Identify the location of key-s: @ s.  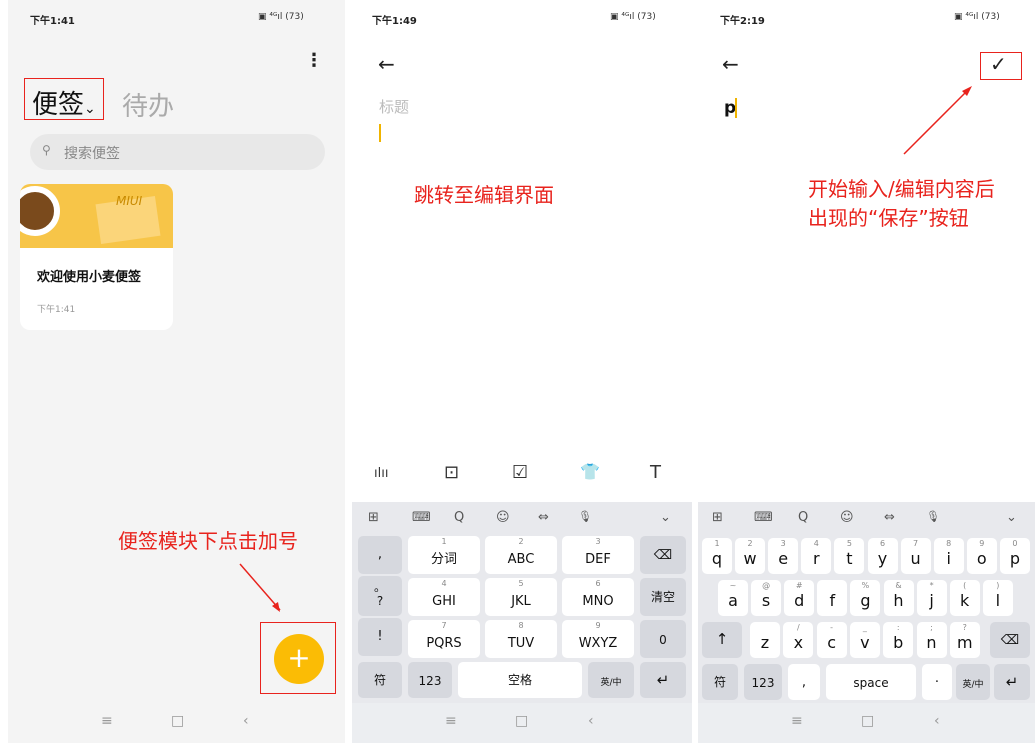
(766, 598).